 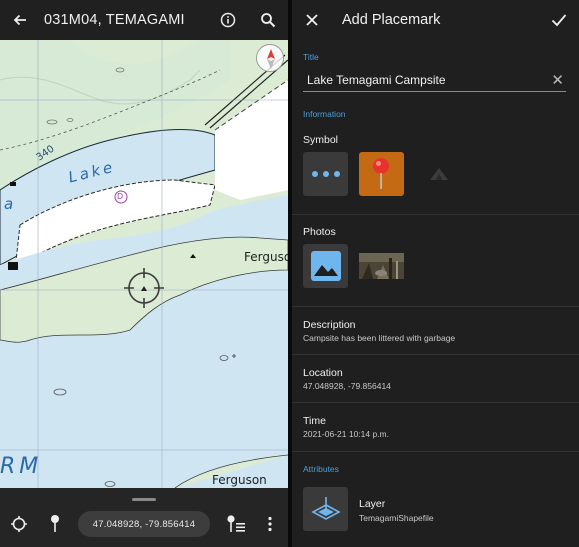 What do you see at coordinates (312, 20) in the screenshot?
I see `close-icon` at bounding box center [312, 20].